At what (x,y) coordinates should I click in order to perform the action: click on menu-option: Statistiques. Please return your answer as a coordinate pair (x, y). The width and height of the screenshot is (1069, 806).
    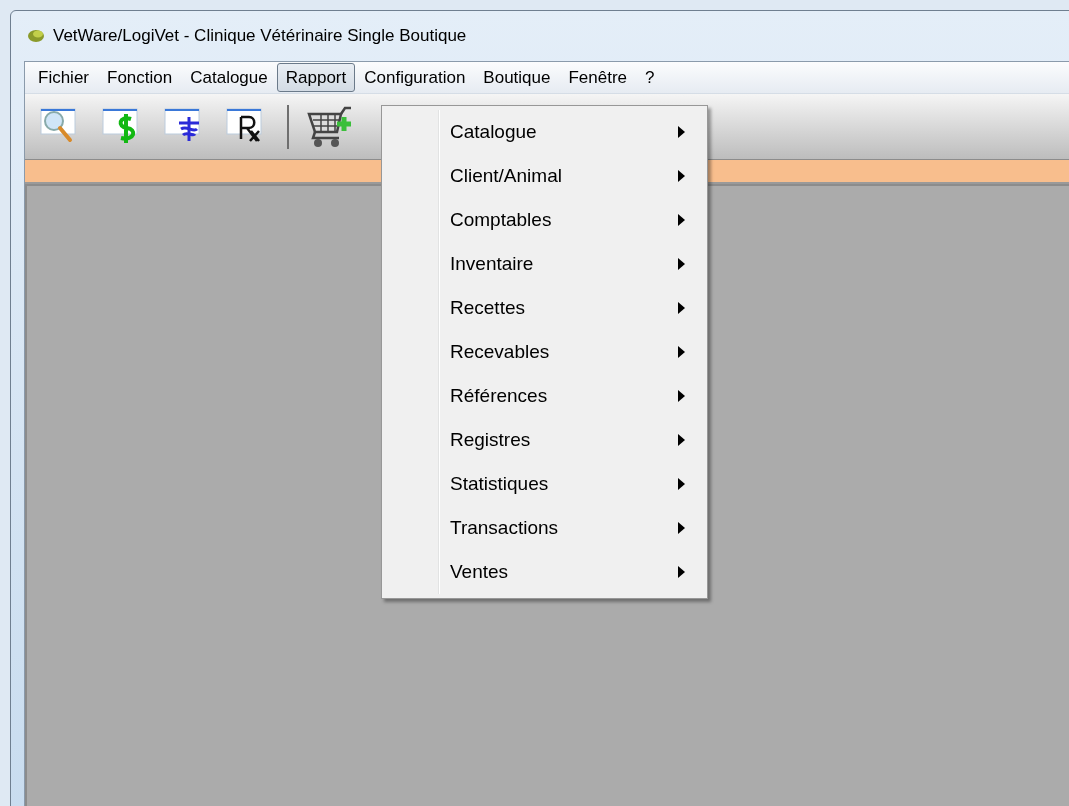
    Looking at the image, I should click on (544, 484).